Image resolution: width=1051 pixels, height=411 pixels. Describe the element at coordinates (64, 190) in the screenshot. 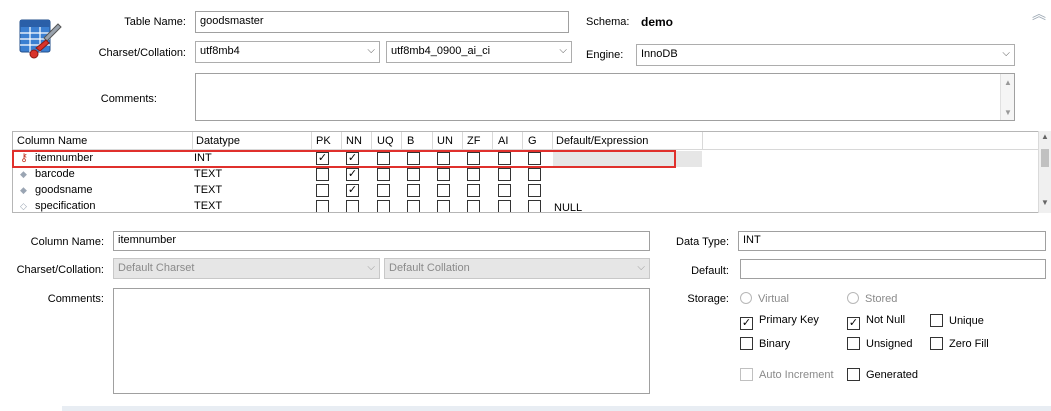

I see `cell-column-name: goodsname` at that location.